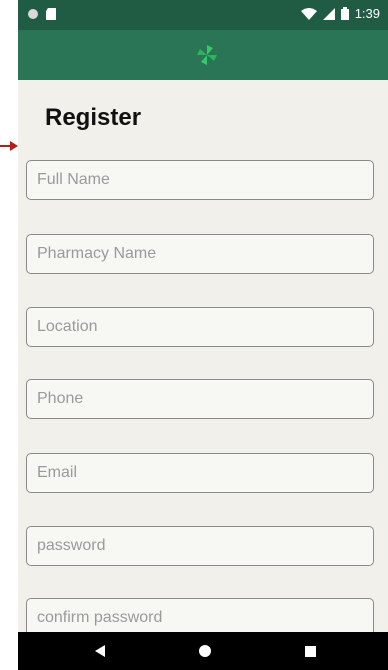  What do you see at coordinates (71, 545) in the screenshot?
I see `password-placeholder: password` at bounding box center [71, 545].